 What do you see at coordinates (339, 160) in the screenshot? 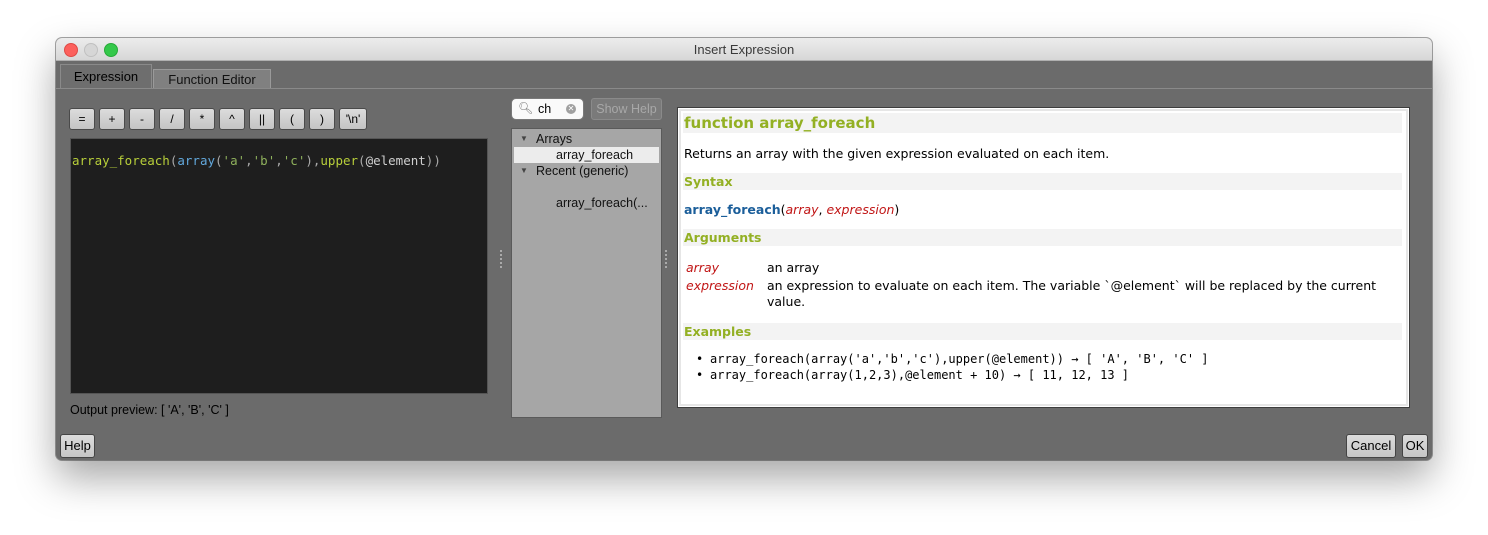
I see `code-token: upper` at bounding box center [339, 160].